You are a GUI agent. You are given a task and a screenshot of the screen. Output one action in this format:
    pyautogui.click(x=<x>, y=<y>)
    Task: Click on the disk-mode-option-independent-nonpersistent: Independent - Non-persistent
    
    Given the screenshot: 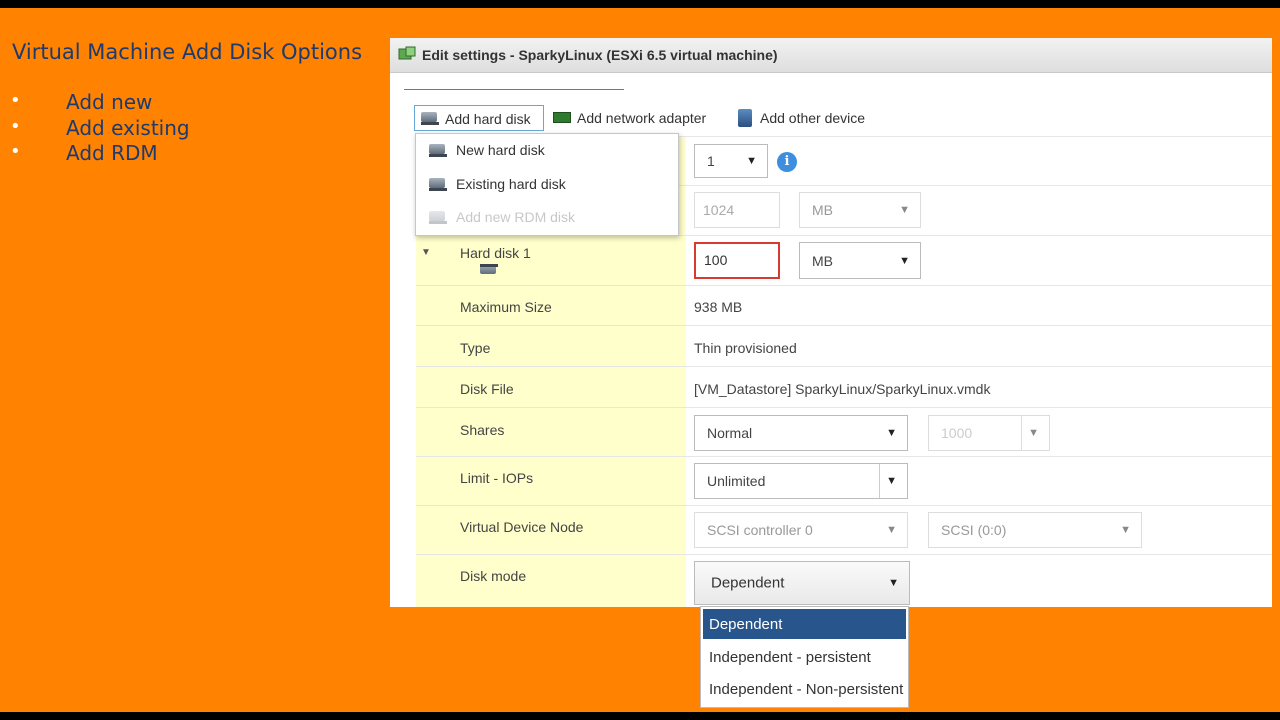 What is the action you would take?
    pyautogui.click(x=804, y=689)
    